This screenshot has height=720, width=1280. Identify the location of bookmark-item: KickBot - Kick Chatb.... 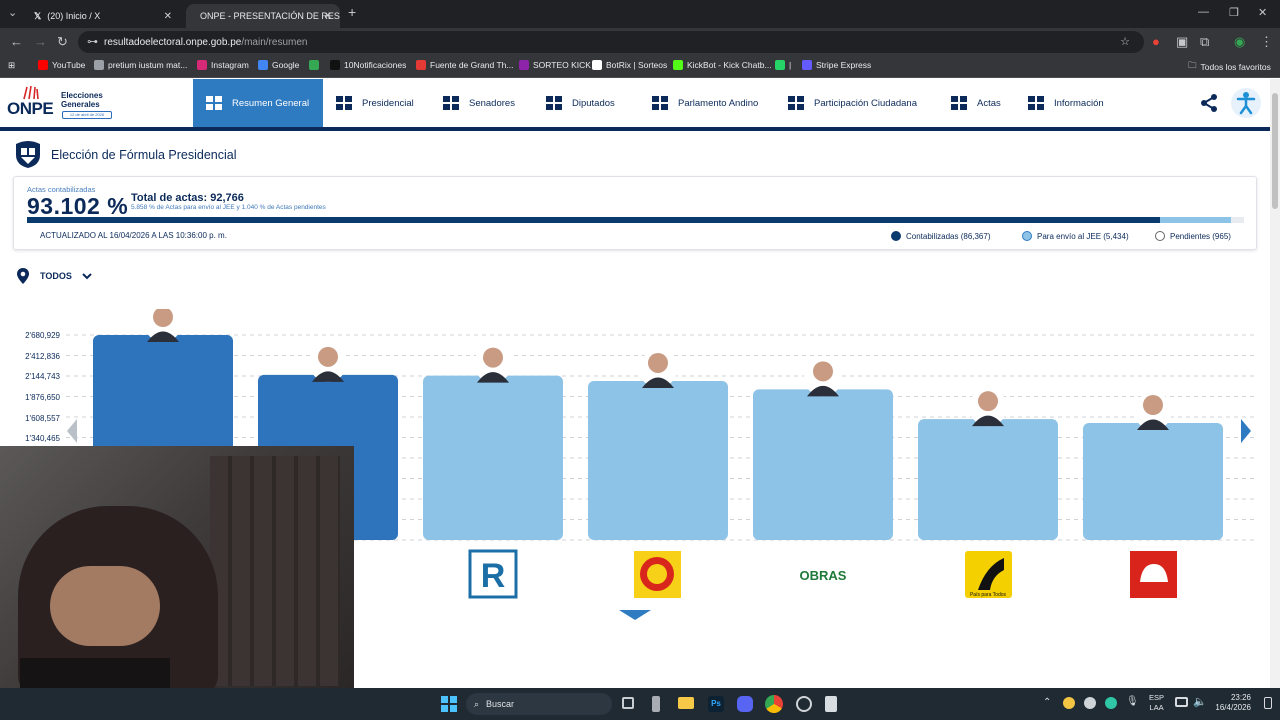
(722, 65).